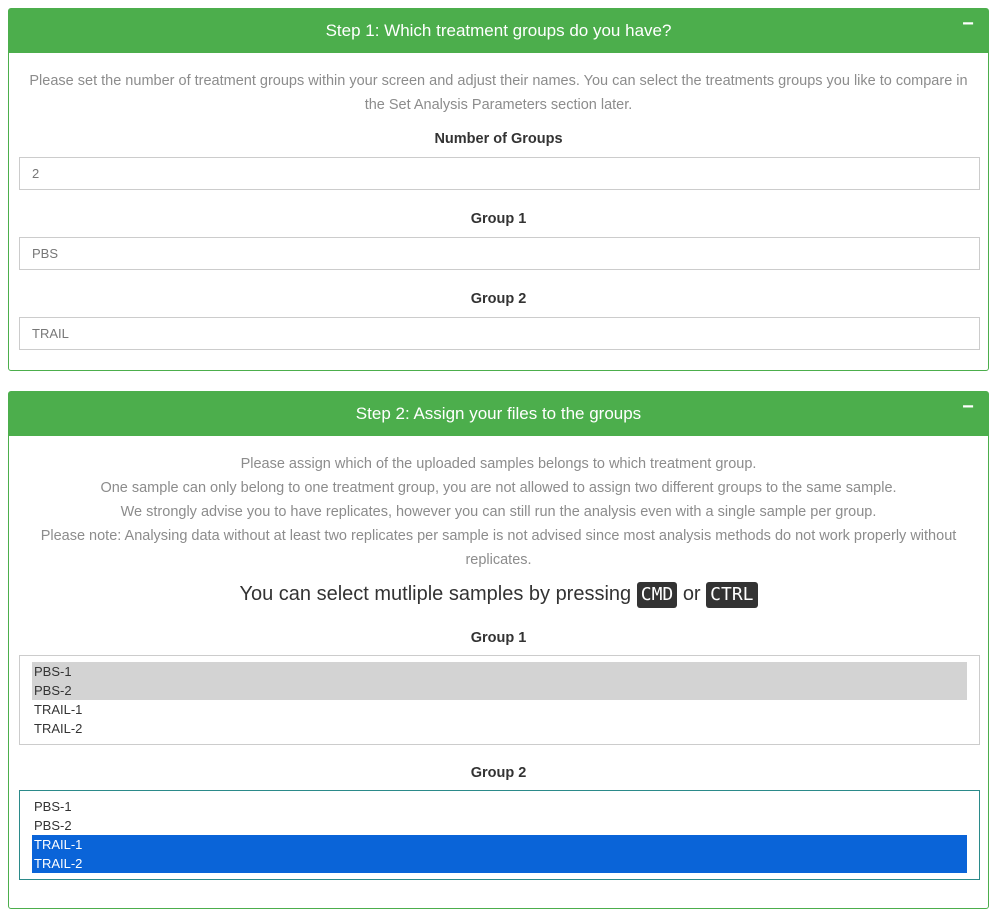 This screenshot has height=917, width=997. I want to click on group1-option-pbs-2: PBS-2, so click(499, 690).